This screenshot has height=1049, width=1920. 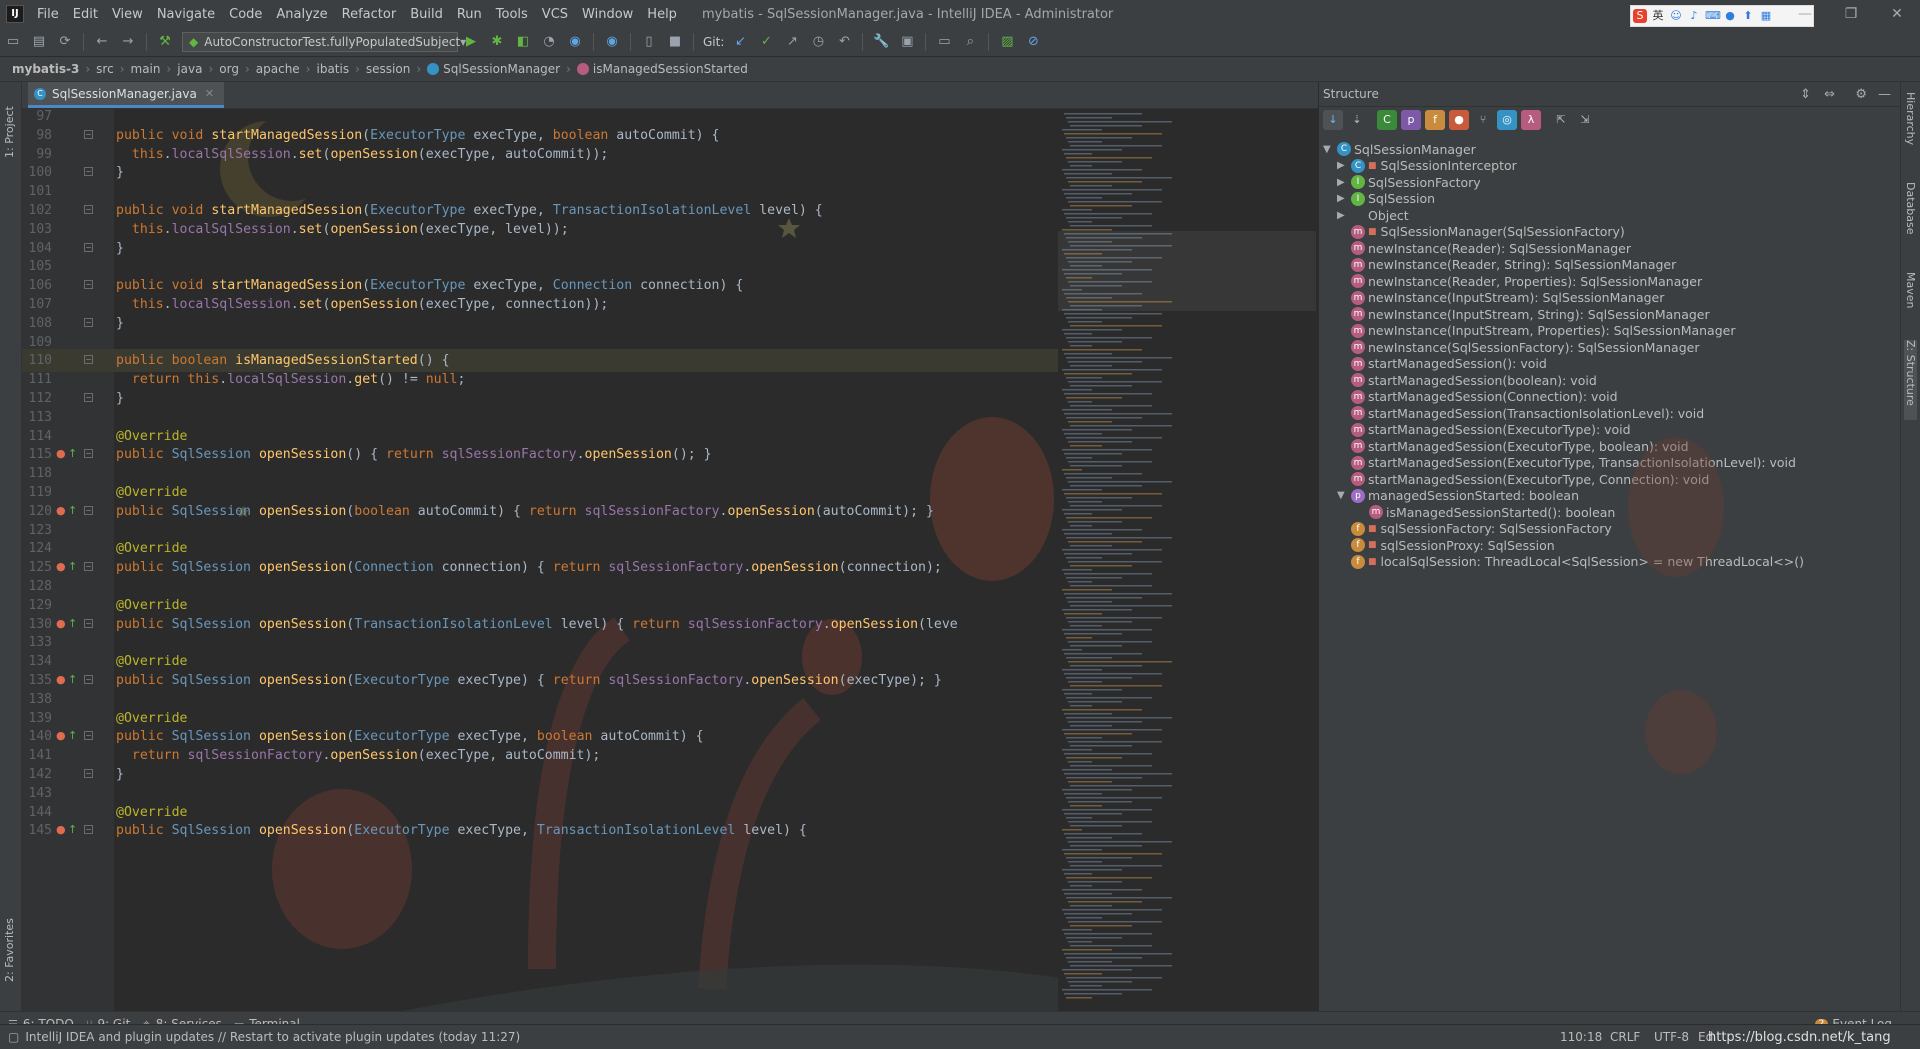 What do you see at coordinates (1910, 222) in the screenshot?
I see `database-tool-tab: Database` at bounding box center [1910, 222].